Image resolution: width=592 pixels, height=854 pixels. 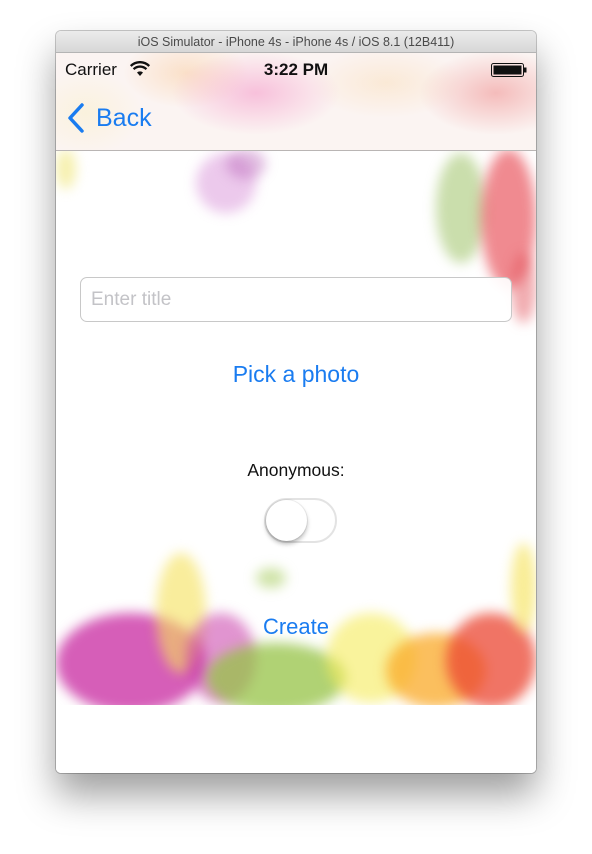 I want to click on pick-photo-button: Pick a photo, so click(x=296, y=374).